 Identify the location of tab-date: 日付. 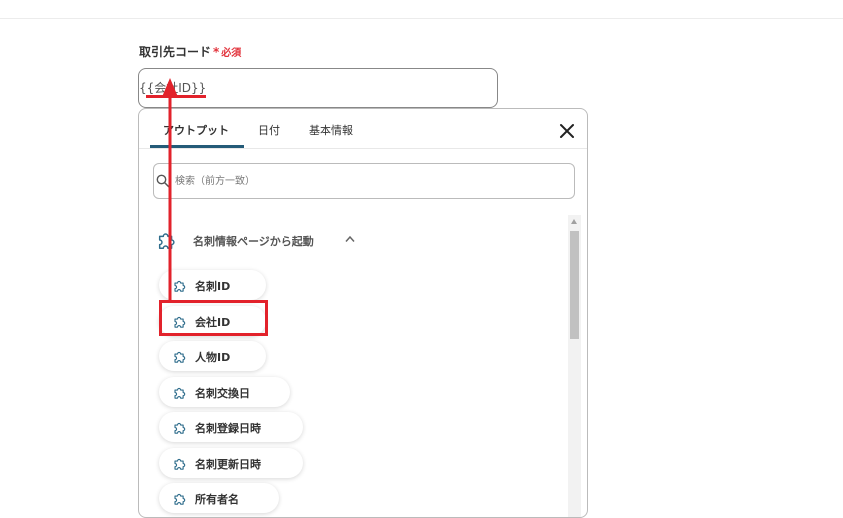
(269, 130).